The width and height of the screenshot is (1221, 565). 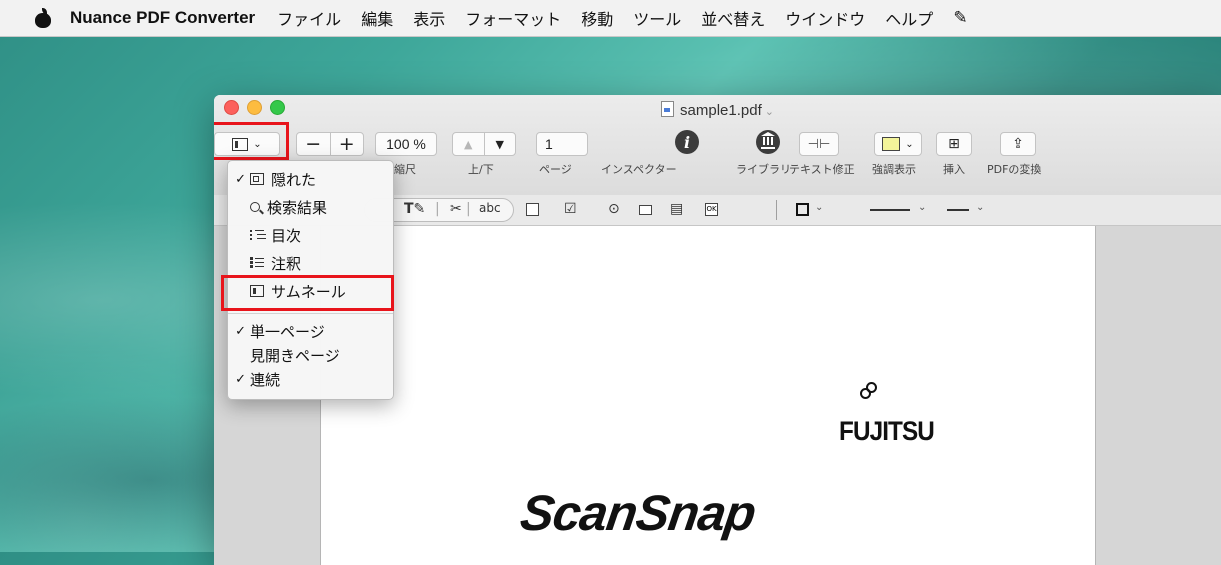 What do you see at coordinates (555, 169) in the screenshot?
I see `page-label: ページ` at bounding box center [555, 169].